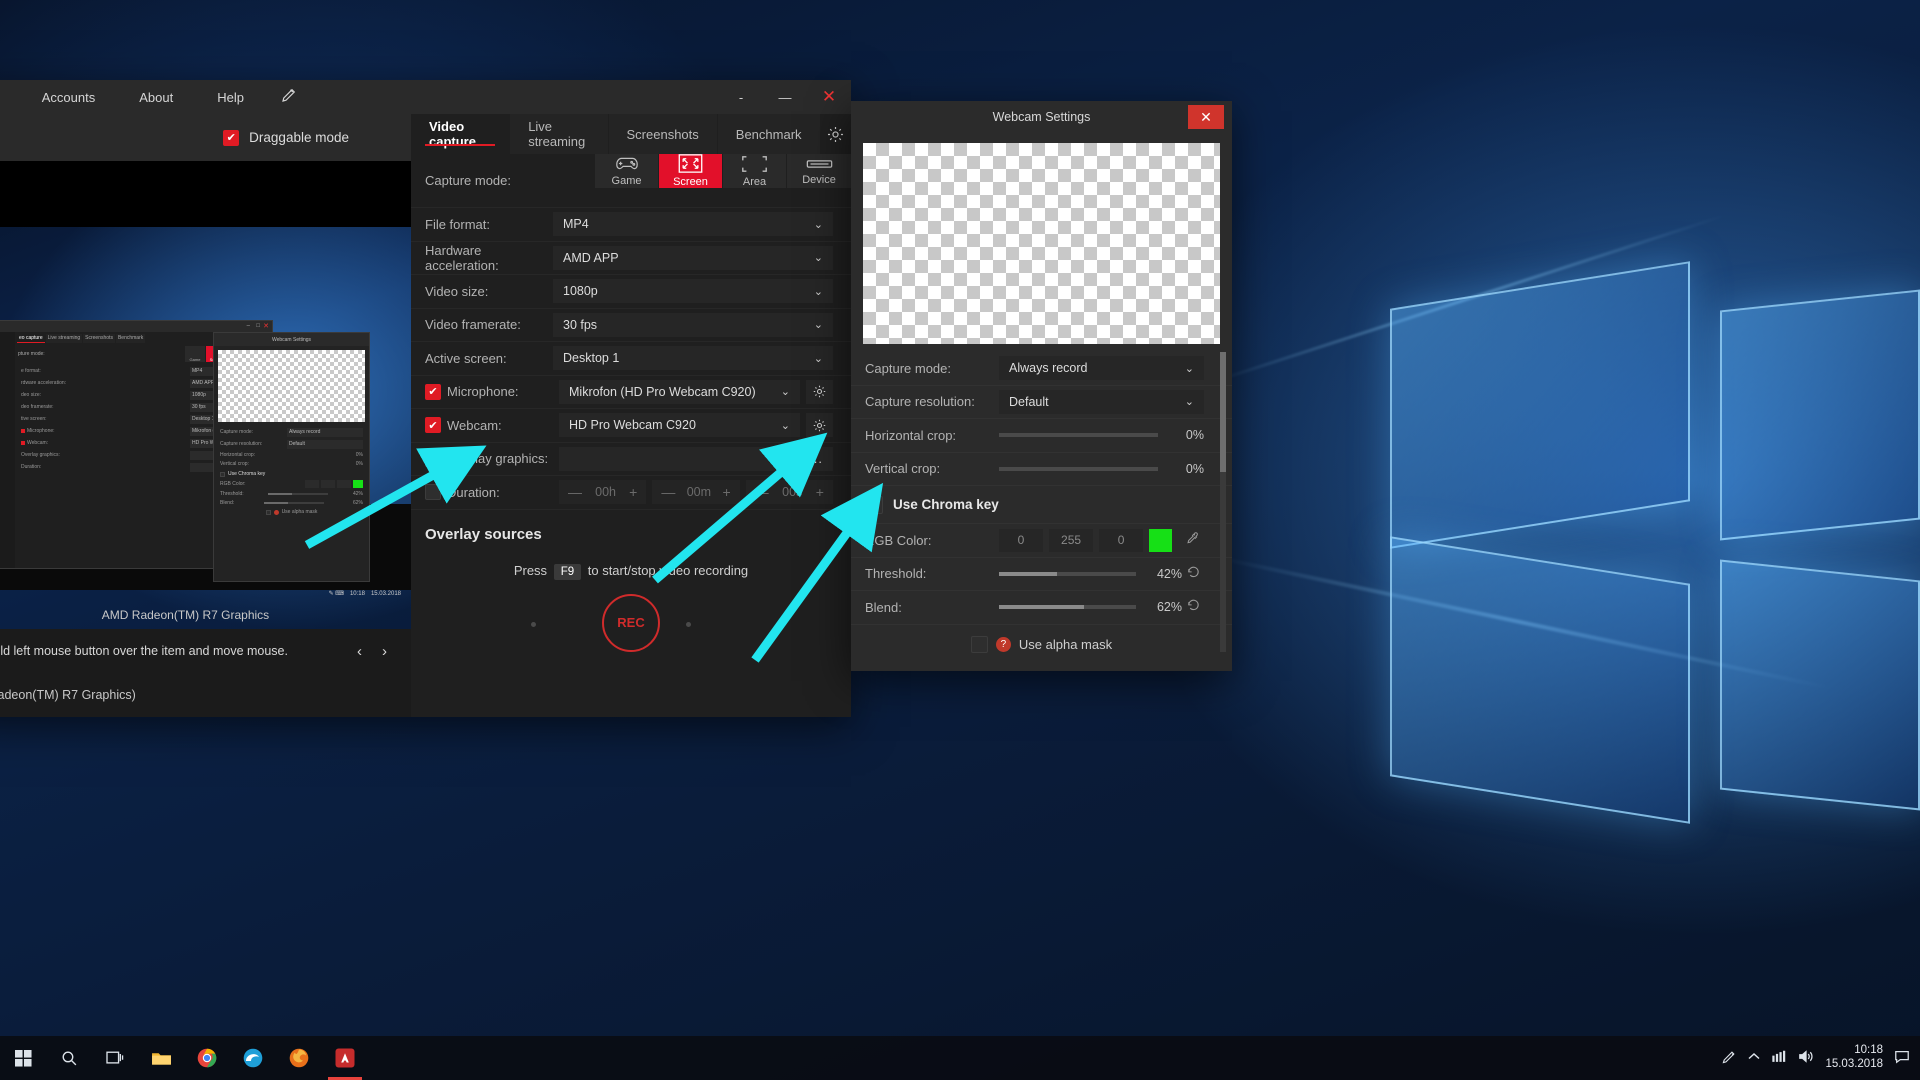 This screenshot has width=1920, height=1080. Describe the element at coordinates (289, 97) in the screenshot. I see `pen-icon` at that location.